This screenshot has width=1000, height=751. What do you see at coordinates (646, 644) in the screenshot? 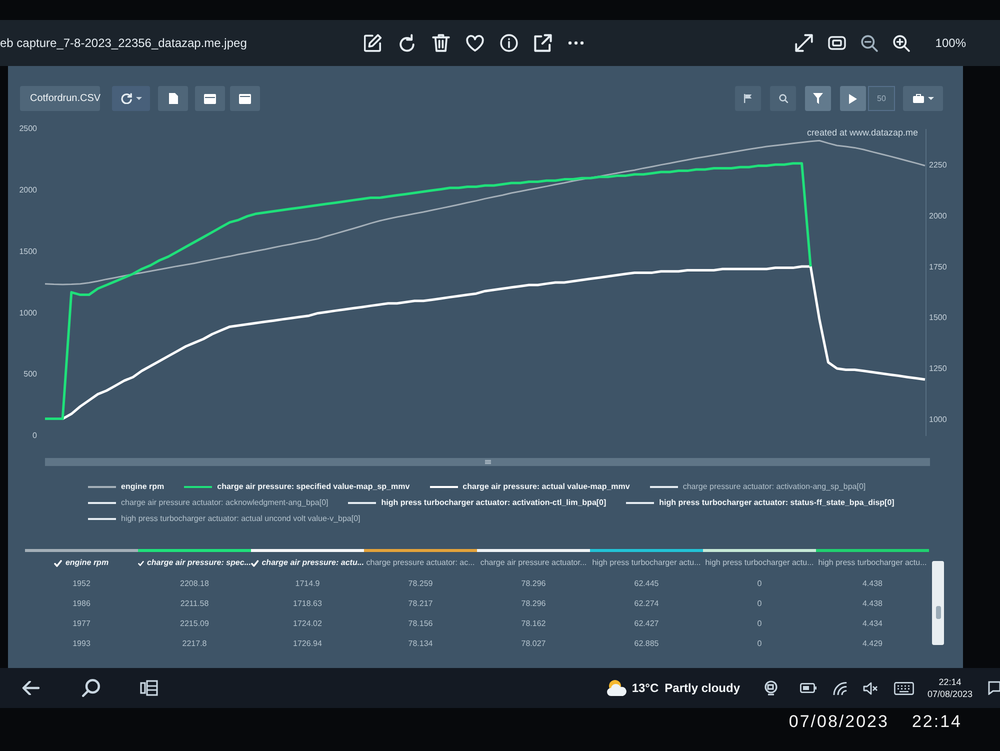
I see `table-cell-text: 62.885` at bounding box center [646, 644].